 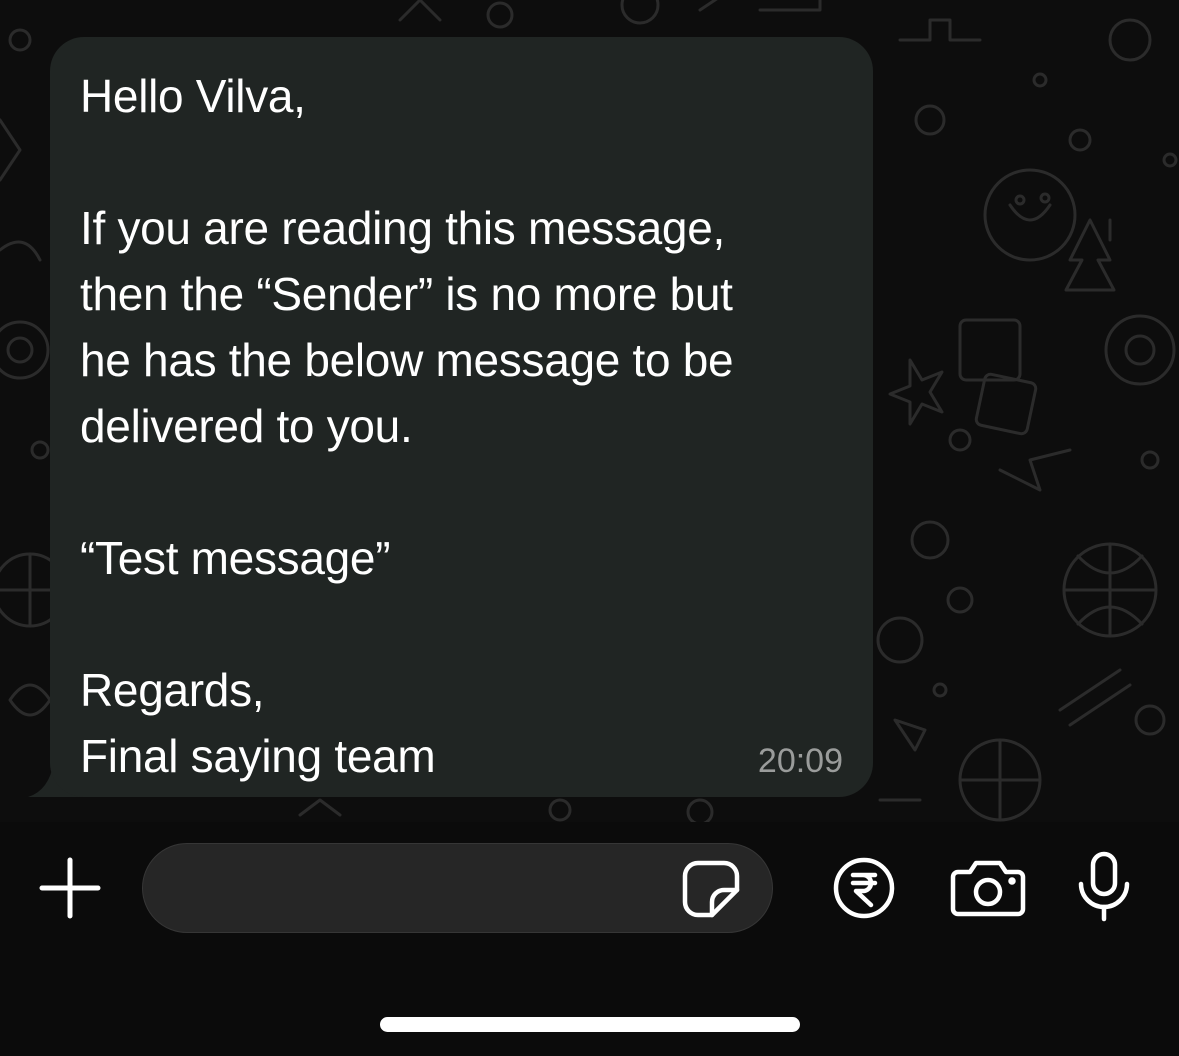 I want to click on sticker-icon, so click(x=711, y=889).